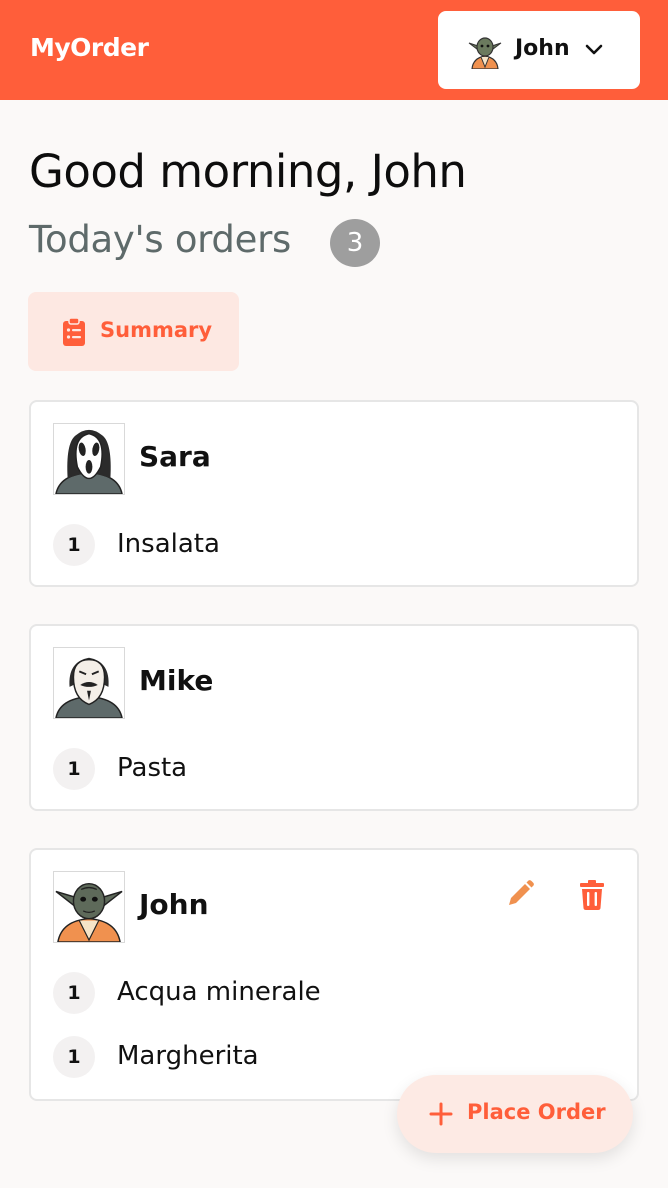 The image size is (668, 1188). I want to click on orders-count-badge: 3, so click(355, 243).